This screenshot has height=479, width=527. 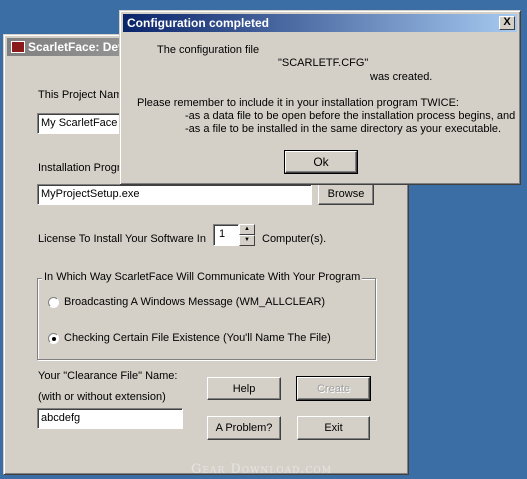 I want to click on dialog-titlebar: Configuration completed, so click(x=320, y=23).